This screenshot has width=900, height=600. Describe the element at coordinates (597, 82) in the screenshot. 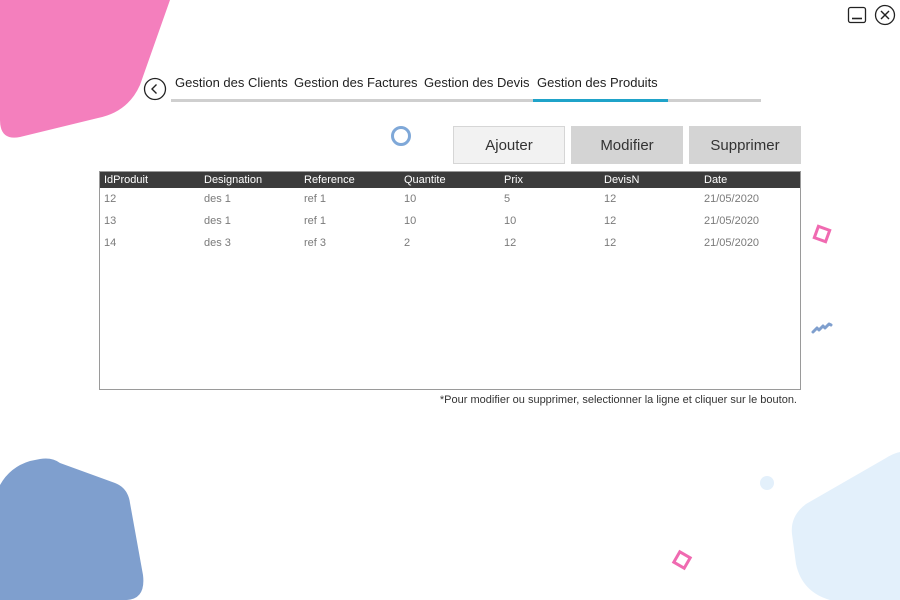

I see `tab-label: Gestion des Produits` at that location.